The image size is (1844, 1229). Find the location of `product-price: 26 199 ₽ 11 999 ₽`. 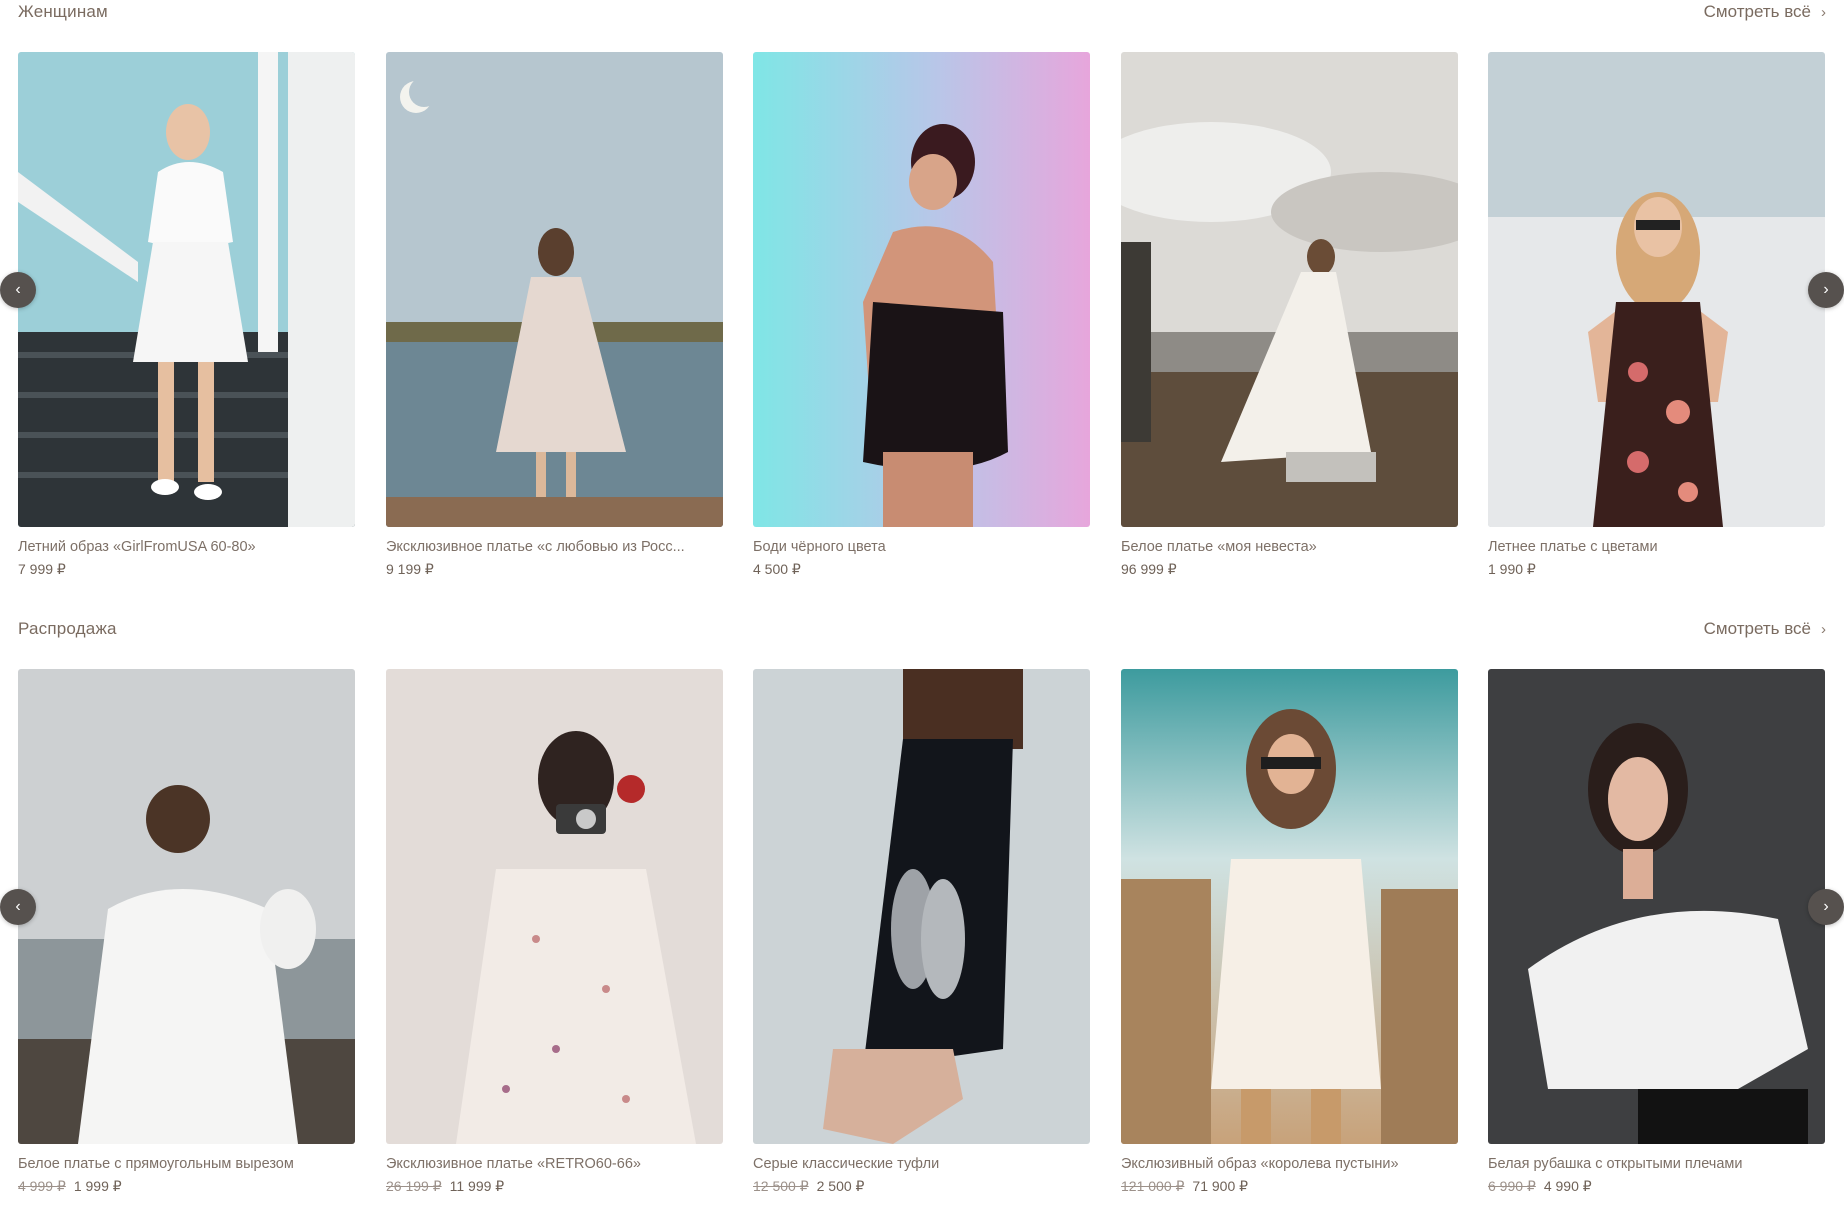

product-price: 26 199 ₽ 11 999 ₽ is located at coordinates (554, 1186).